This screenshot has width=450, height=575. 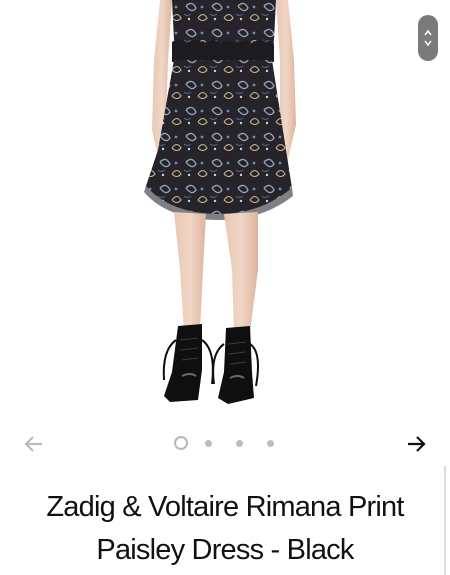 What do you see at coordinates (428, 43) in the screenshot?
I see `chevron-down-icon` at bounding box center [428, 43].